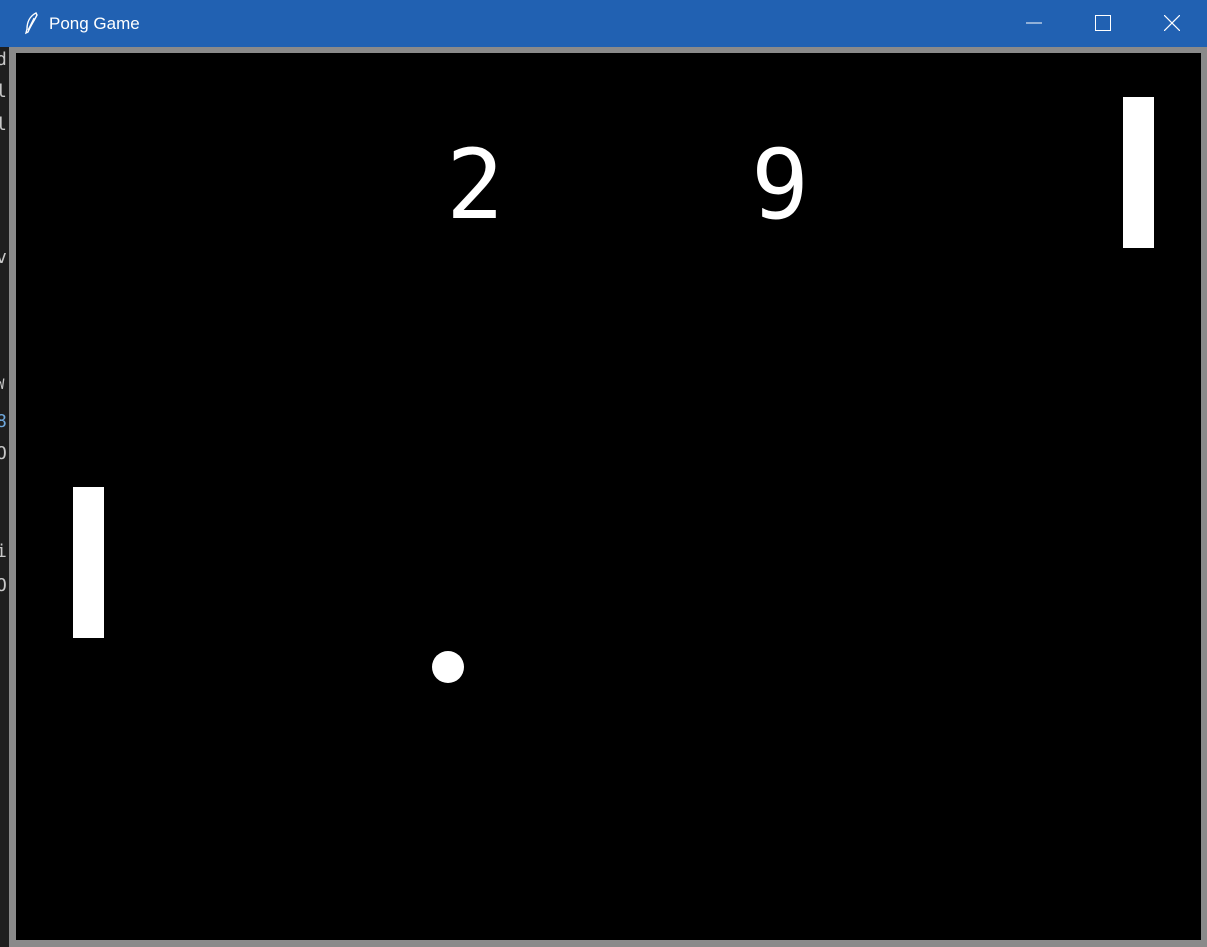  I want to click on minimize-icon, so click(1034, 23).